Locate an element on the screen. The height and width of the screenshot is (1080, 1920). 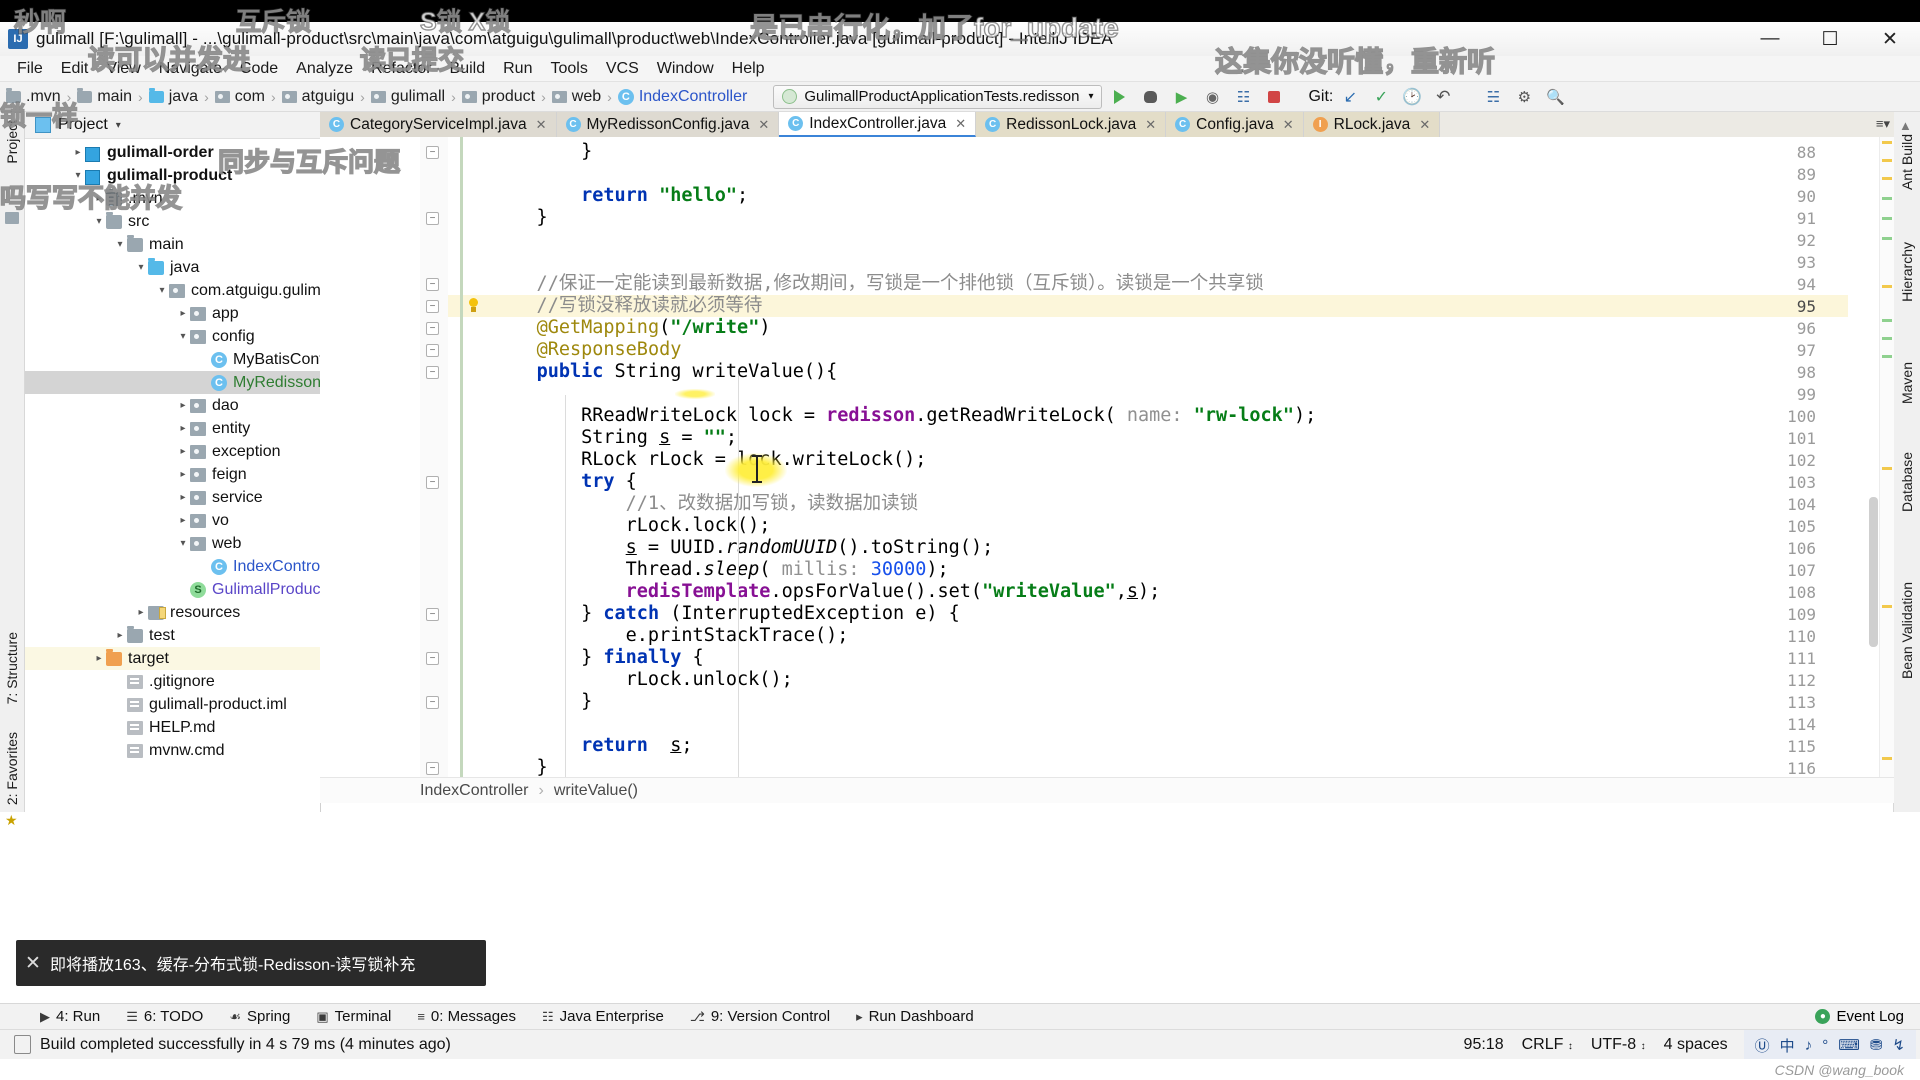
breadcrumb-item-com: com is located at coordinates (239, 97).